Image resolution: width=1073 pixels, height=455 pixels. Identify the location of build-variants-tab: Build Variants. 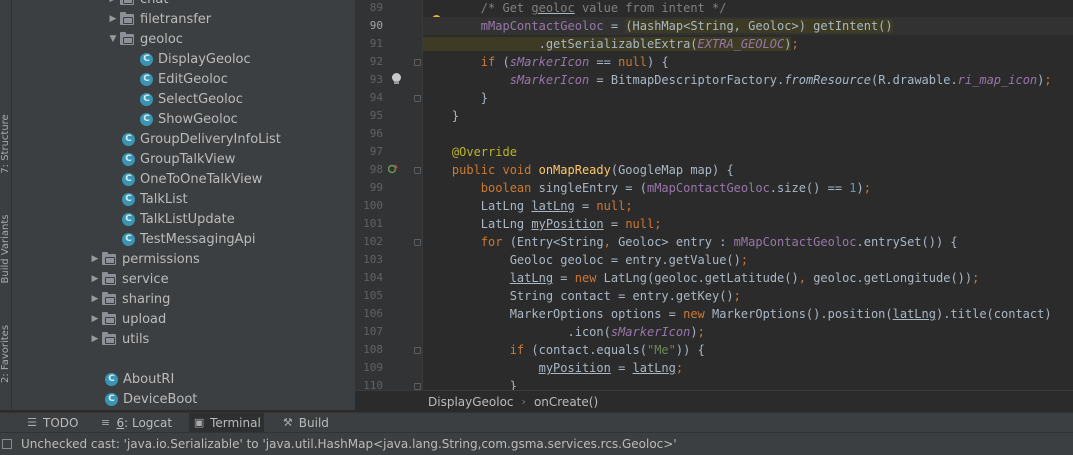
(6, 249).